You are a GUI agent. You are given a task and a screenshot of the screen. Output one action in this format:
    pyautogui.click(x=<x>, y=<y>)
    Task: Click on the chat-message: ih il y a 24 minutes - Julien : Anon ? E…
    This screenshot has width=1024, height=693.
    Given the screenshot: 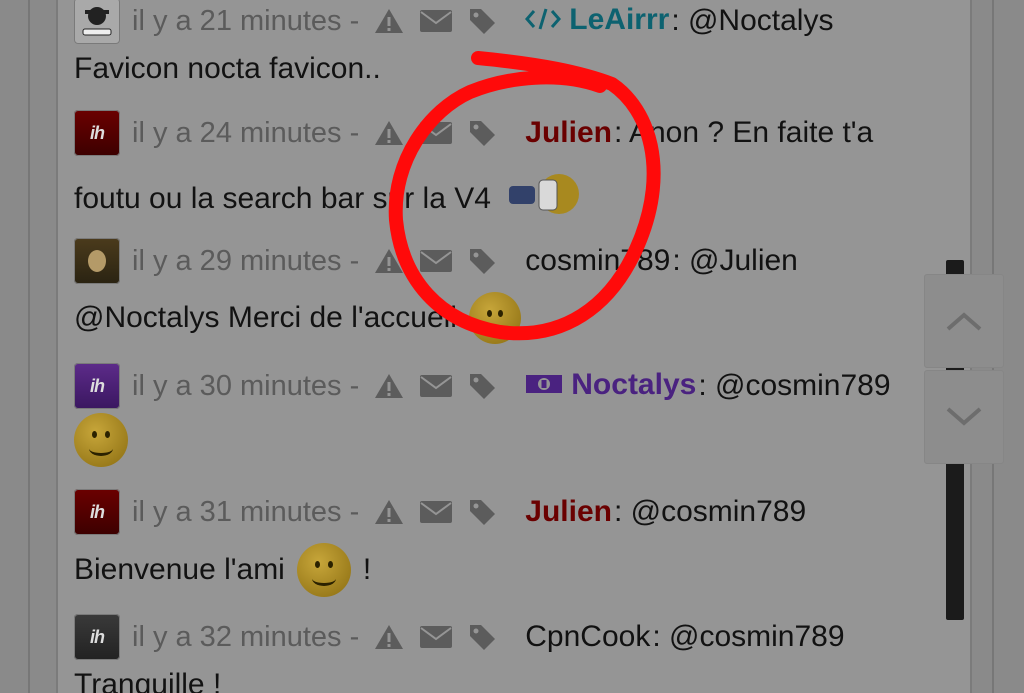 What is the action you would take?
    pyautogui.click(x=514, y=167)
    